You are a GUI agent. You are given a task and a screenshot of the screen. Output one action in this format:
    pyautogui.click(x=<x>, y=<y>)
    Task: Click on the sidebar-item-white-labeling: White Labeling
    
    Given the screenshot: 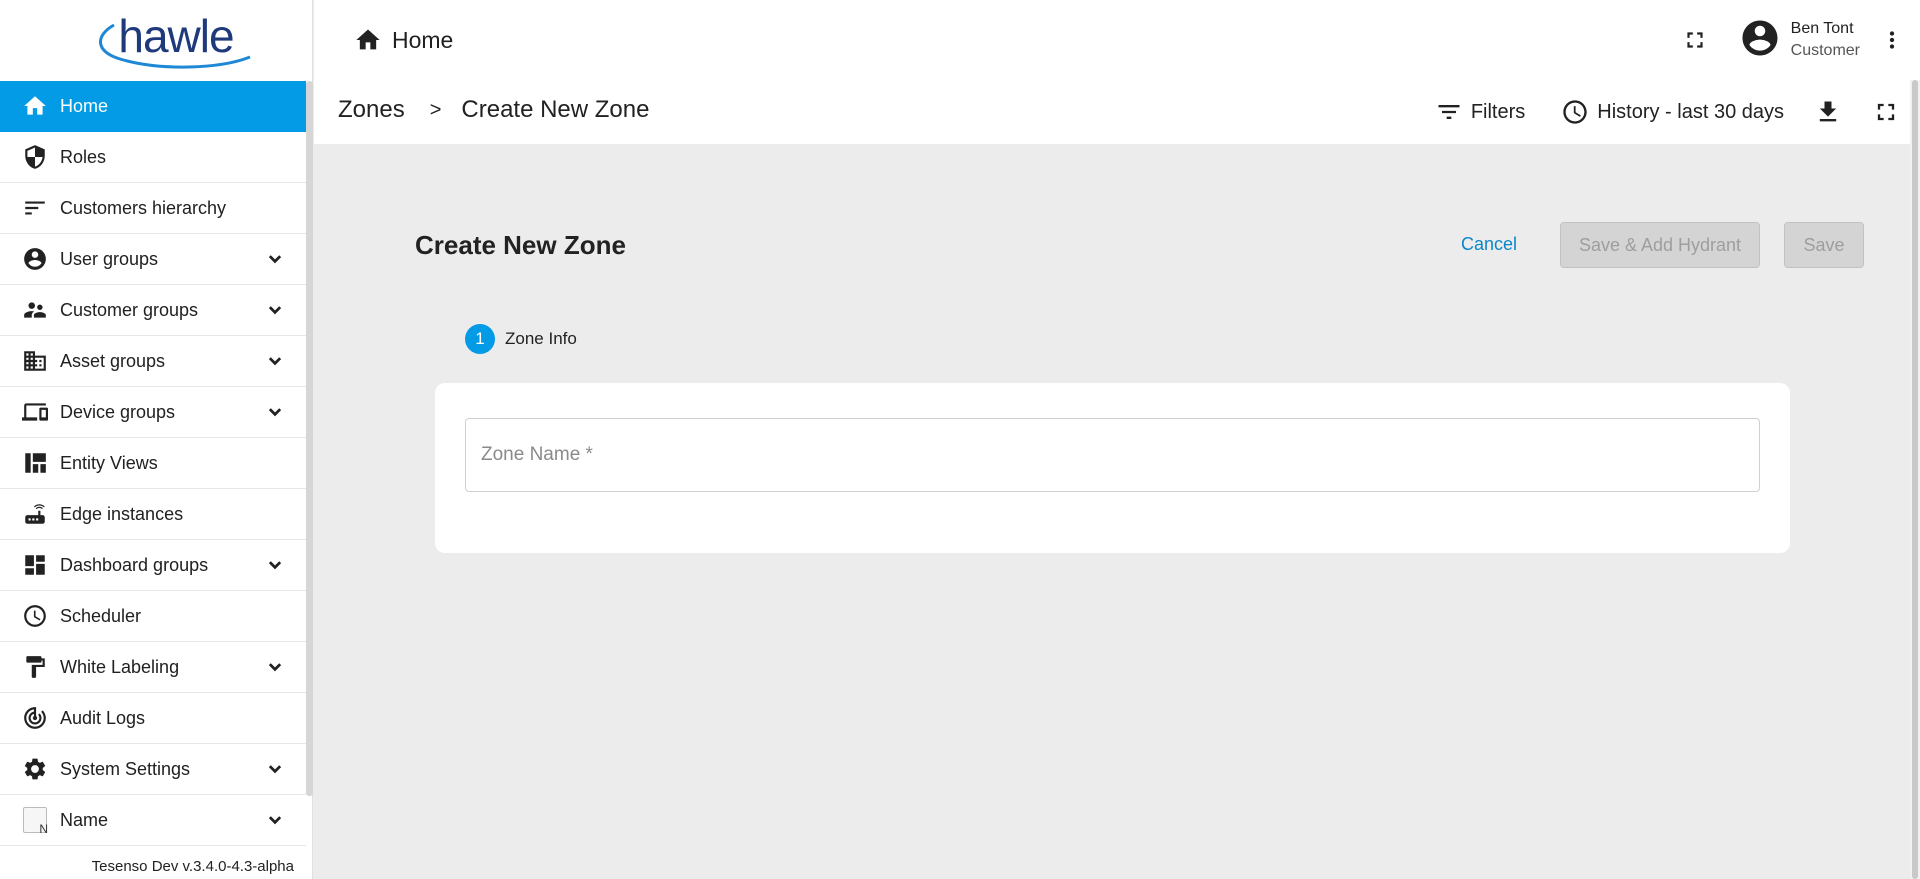 What is the action you would take?
    pyautogui.click(x=153, y=667)
    